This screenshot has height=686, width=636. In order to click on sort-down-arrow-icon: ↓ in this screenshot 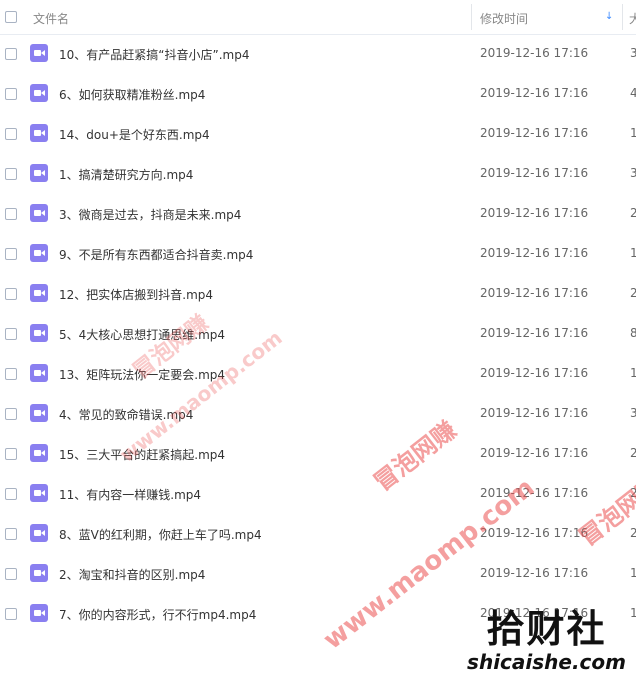, I will do `click(609, 17)`.